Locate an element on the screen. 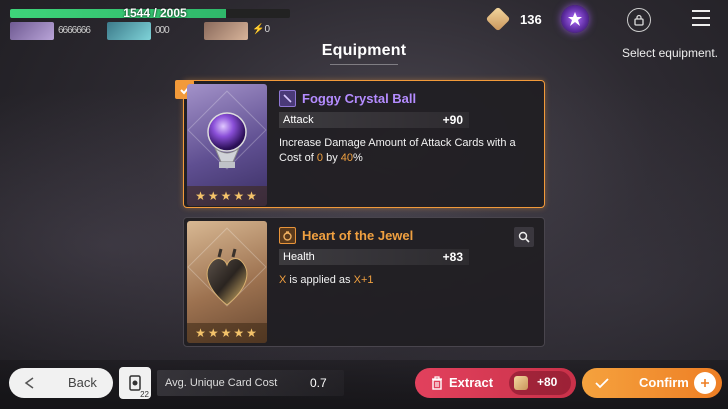 The image size is (728, 409). equipment-name-row: Foggy Crystal Ball is located at coordinates (347, 98).